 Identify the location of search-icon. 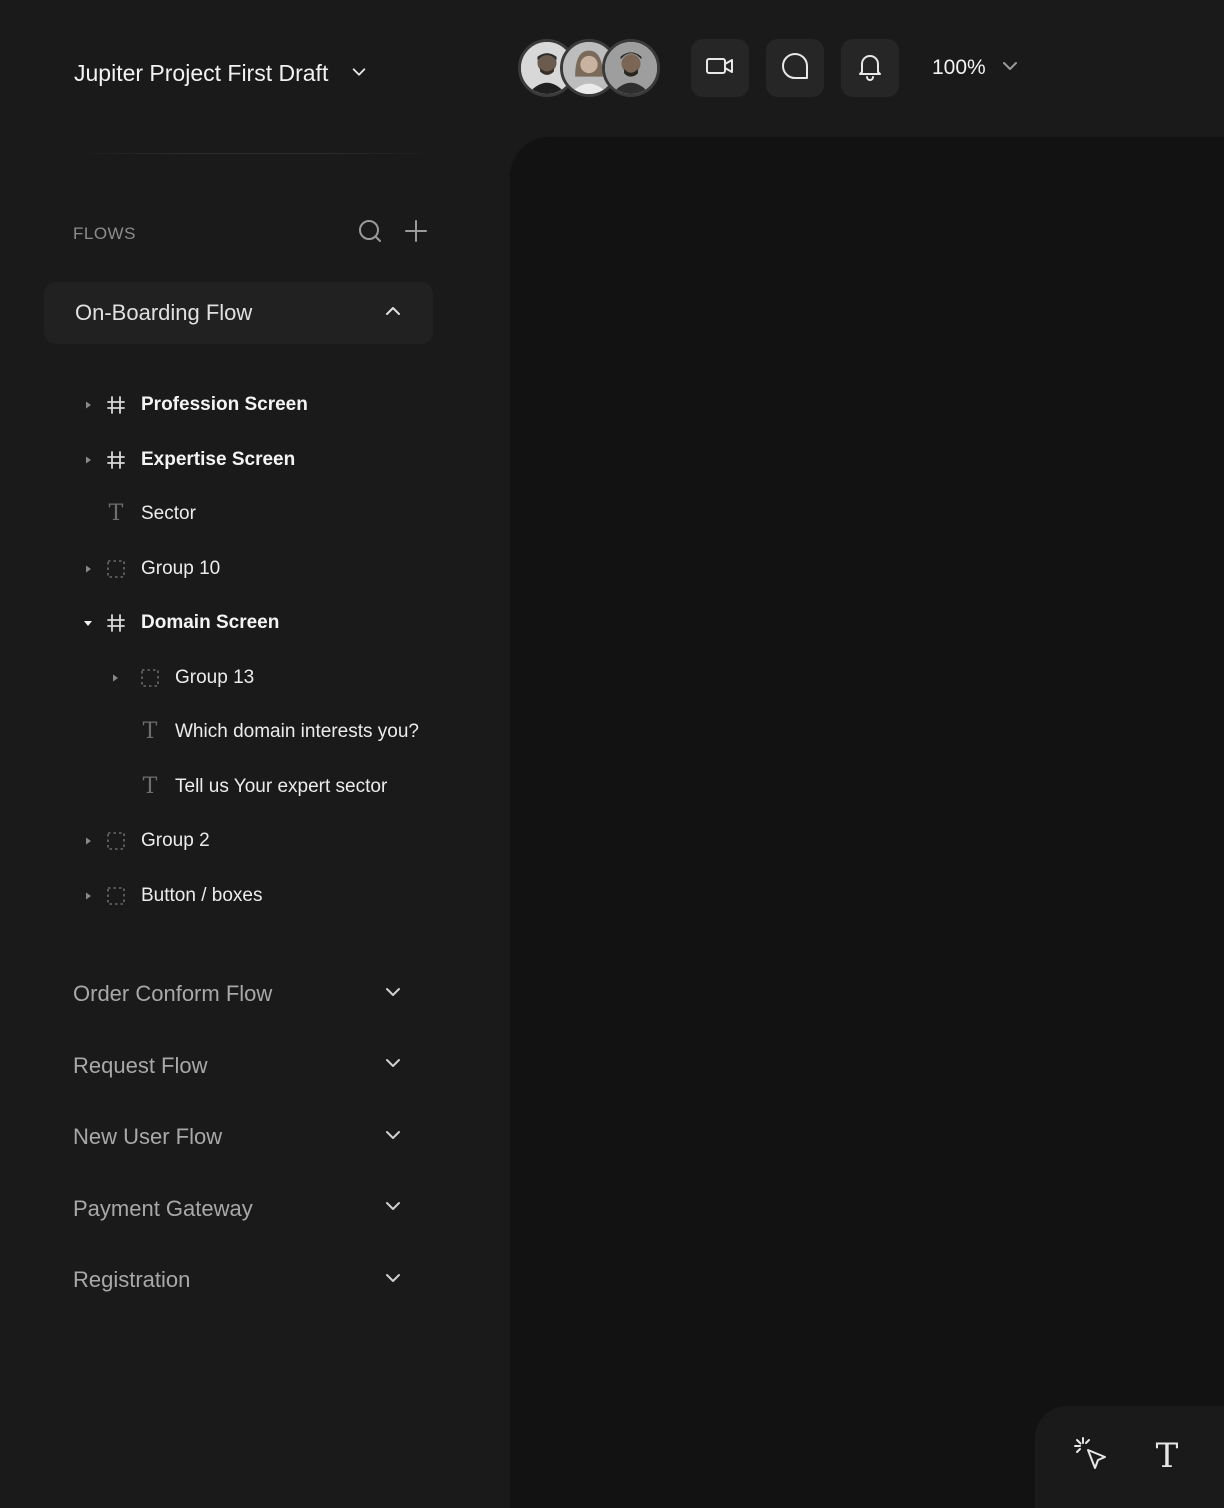
(370, 233).